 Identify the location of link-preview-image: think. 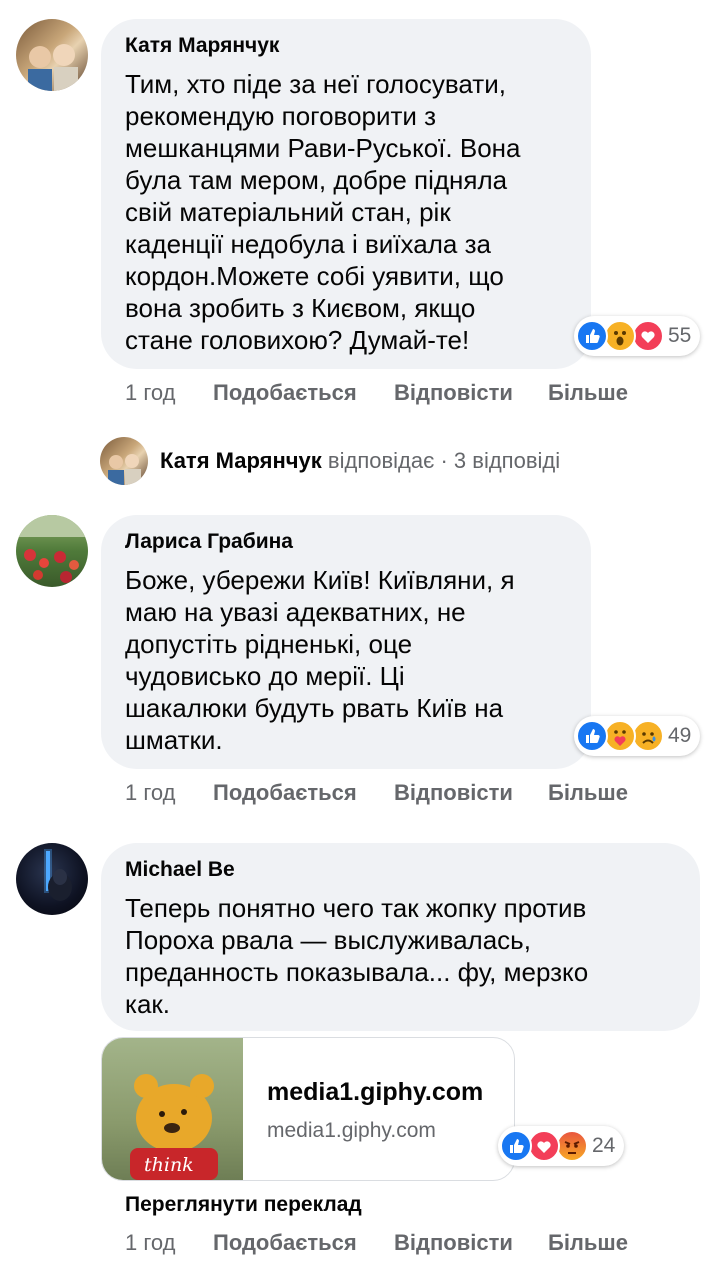
(172, 1109).